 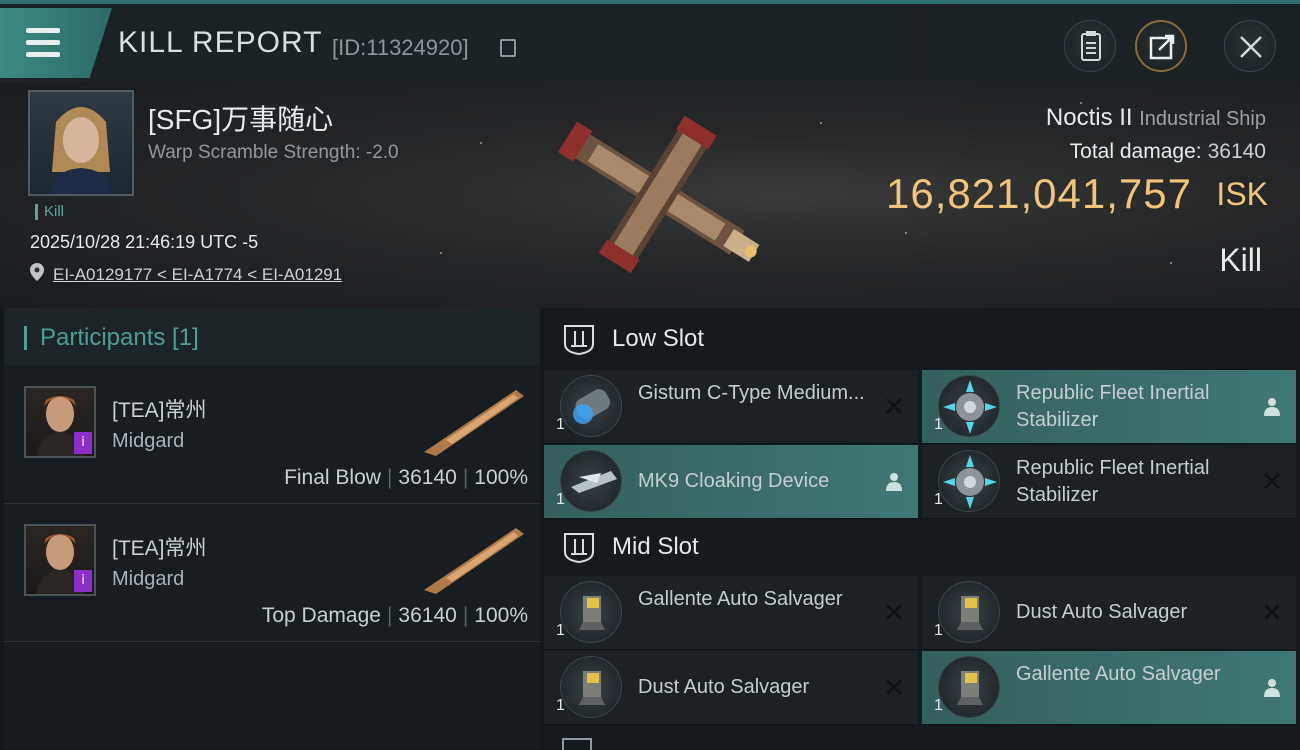 What do you see at coordinates (577, 744) in the screenshot?
I see `next-slot-icon` at bounding box center [577, 744].